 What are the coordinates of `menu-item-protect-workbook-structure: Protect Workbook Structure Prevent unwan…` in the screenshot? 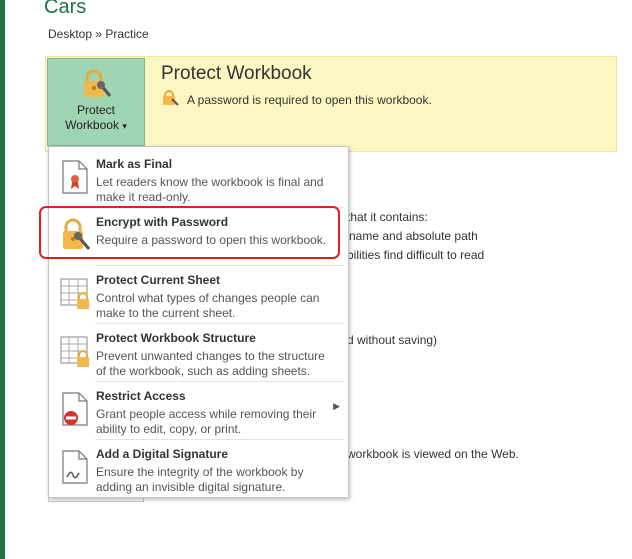 It's located at (198, 353).